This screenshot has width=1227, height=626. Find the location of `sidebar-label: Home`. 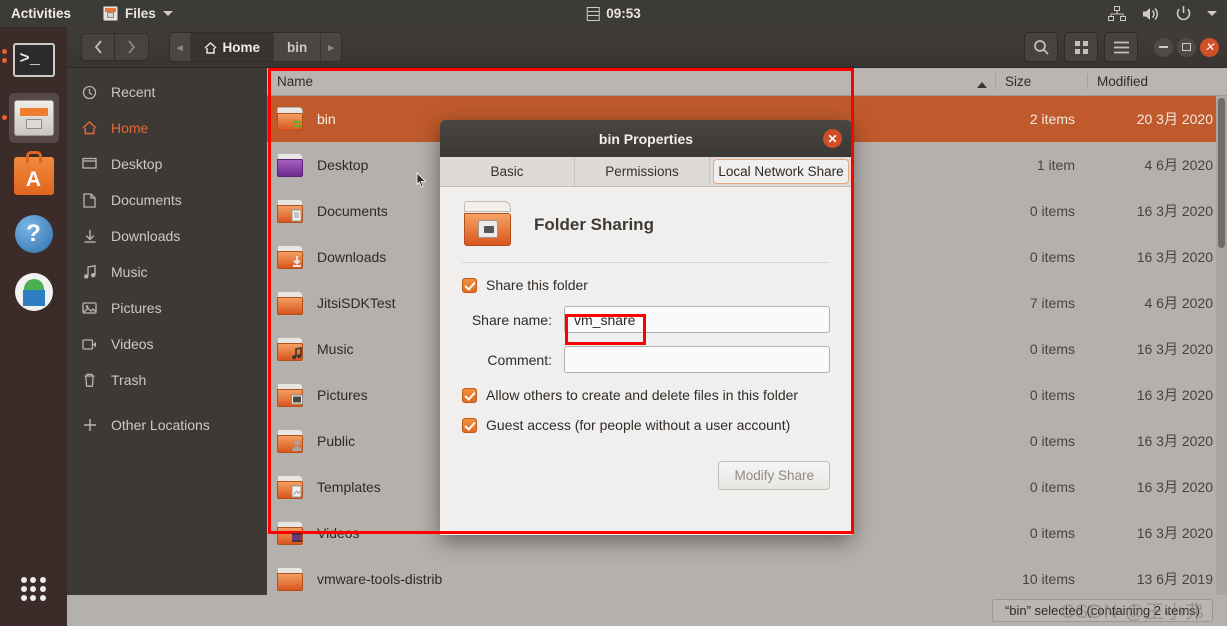

sidebar-label: Home is located at coordinates (130, 128).